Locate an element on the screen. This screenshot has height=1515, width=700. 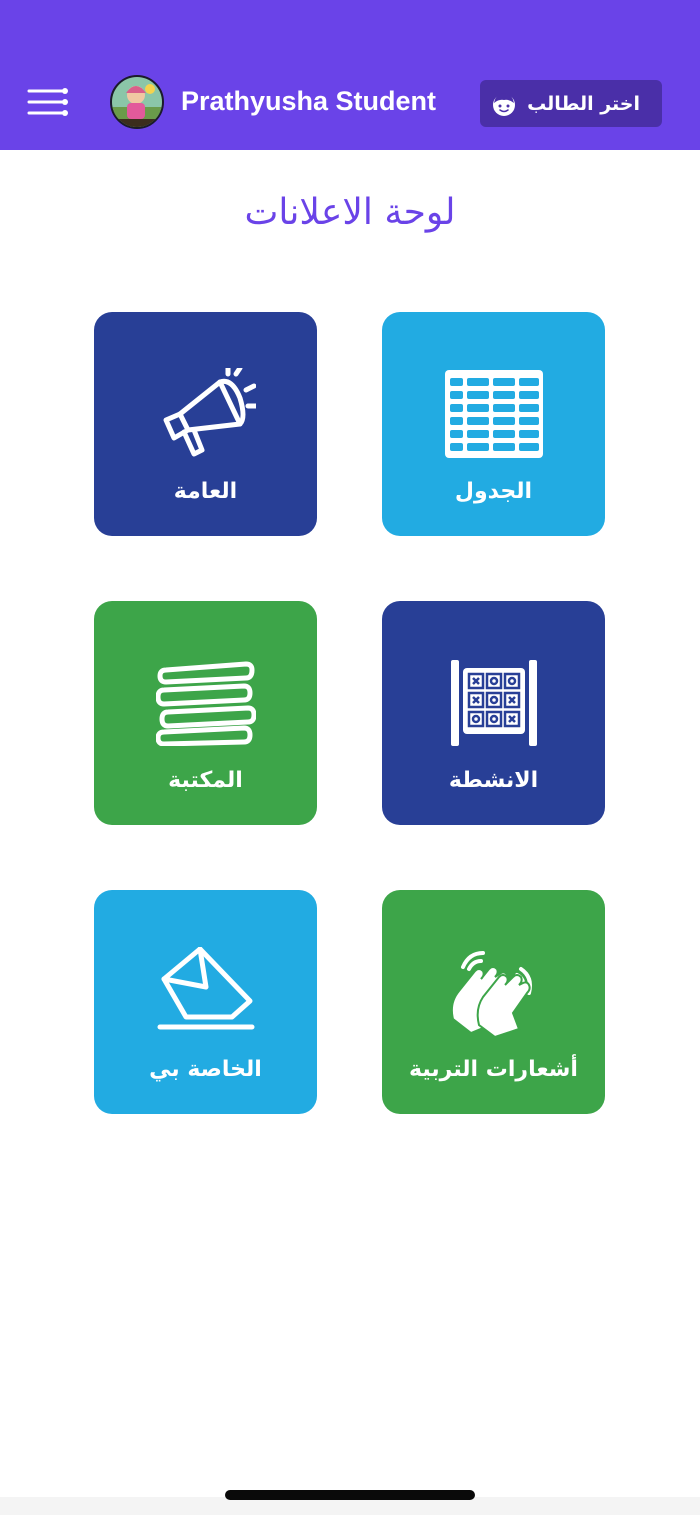
tile-library: المكتبة is located at coordinates (205, 713).